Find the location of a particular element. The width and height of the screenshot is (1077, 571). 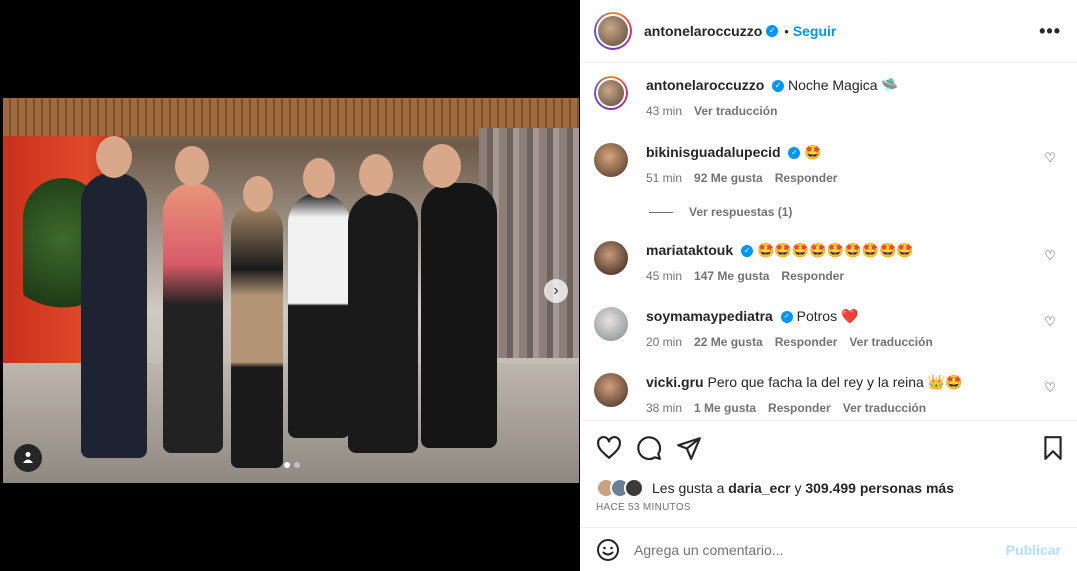

tagged-users-button is located at coordinates (28, 458).